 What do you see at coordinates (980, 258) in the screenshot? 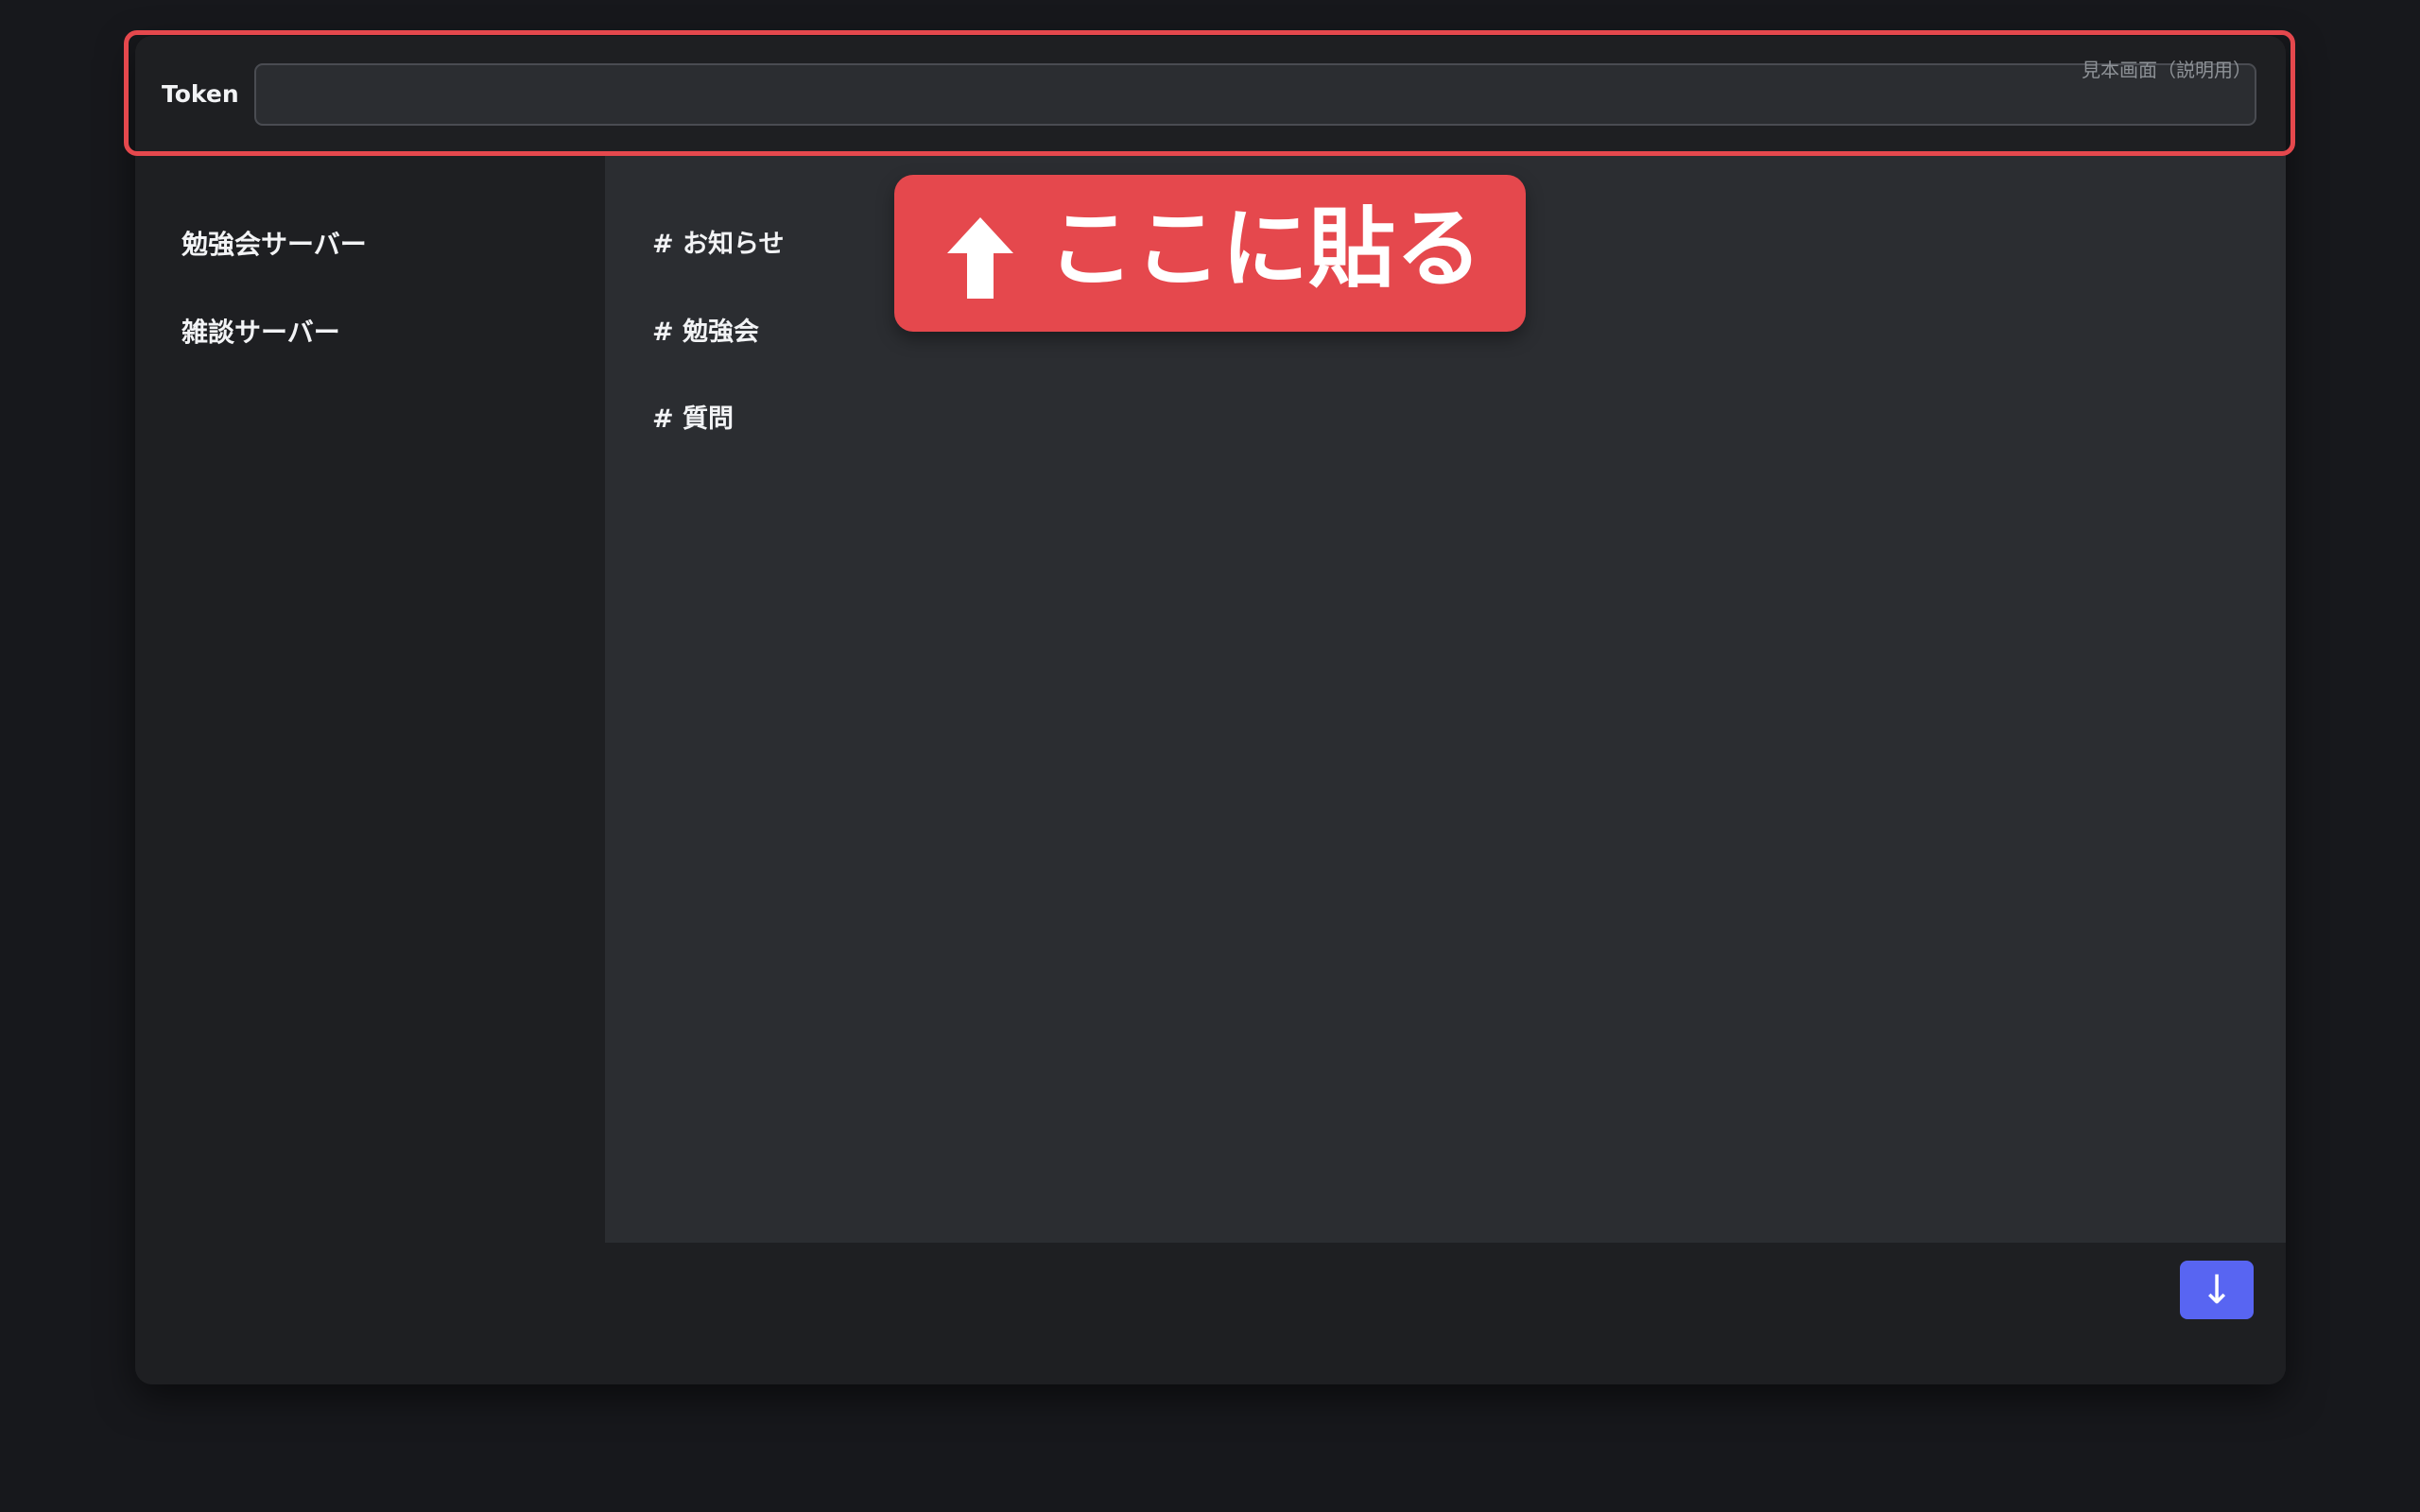
I see `up-arrow-icon` at bounding box center [980, 258].